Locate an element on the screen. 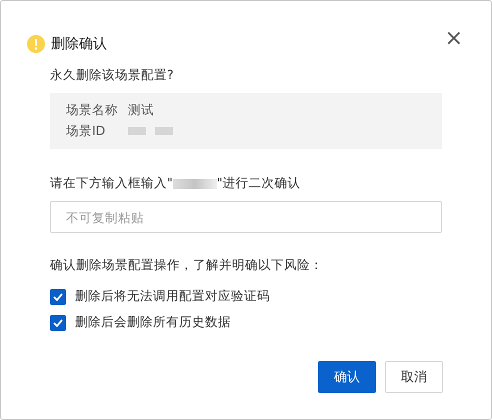  close-button: × is located at coordinates (453, 39).